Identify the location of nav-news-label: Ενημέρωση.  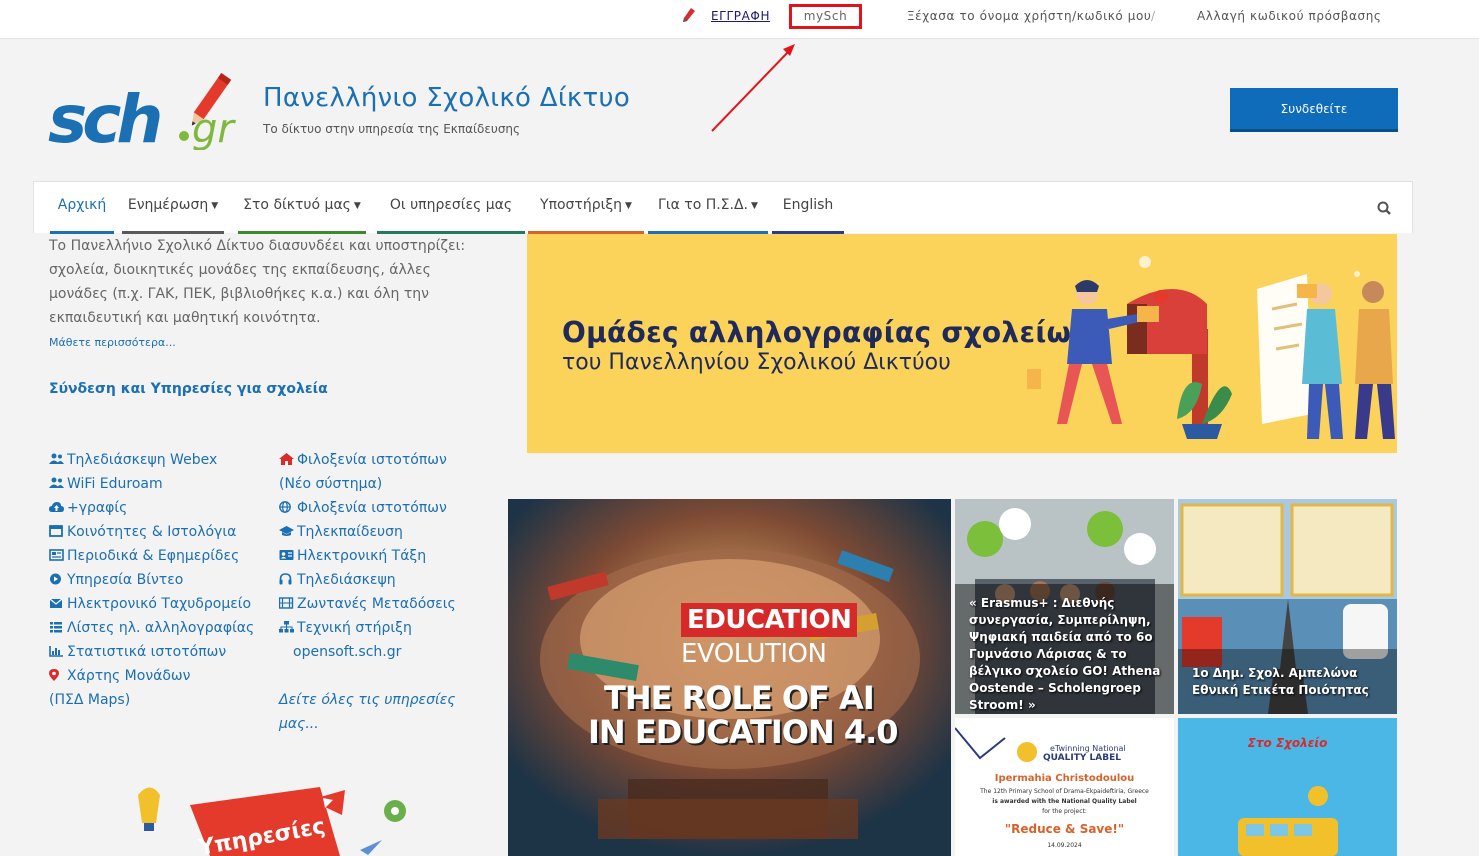
(168, 205).